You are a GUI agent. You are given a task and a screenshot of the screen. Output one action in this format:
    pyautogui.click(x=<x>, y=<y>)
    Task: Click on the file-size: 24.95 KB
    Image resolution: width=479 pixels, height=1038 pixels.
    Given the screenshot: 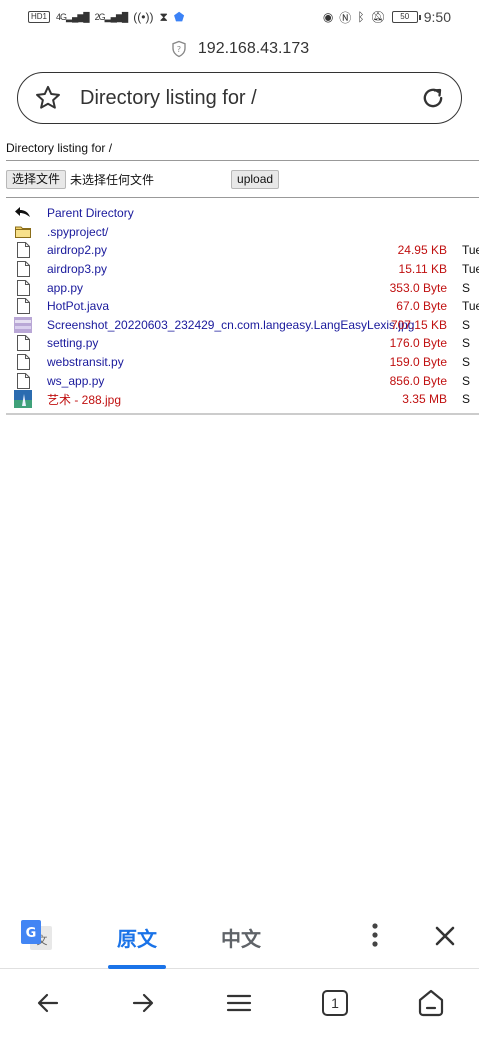 What is the action you would take?
    pyautogui.click(x=422, y=250)
    